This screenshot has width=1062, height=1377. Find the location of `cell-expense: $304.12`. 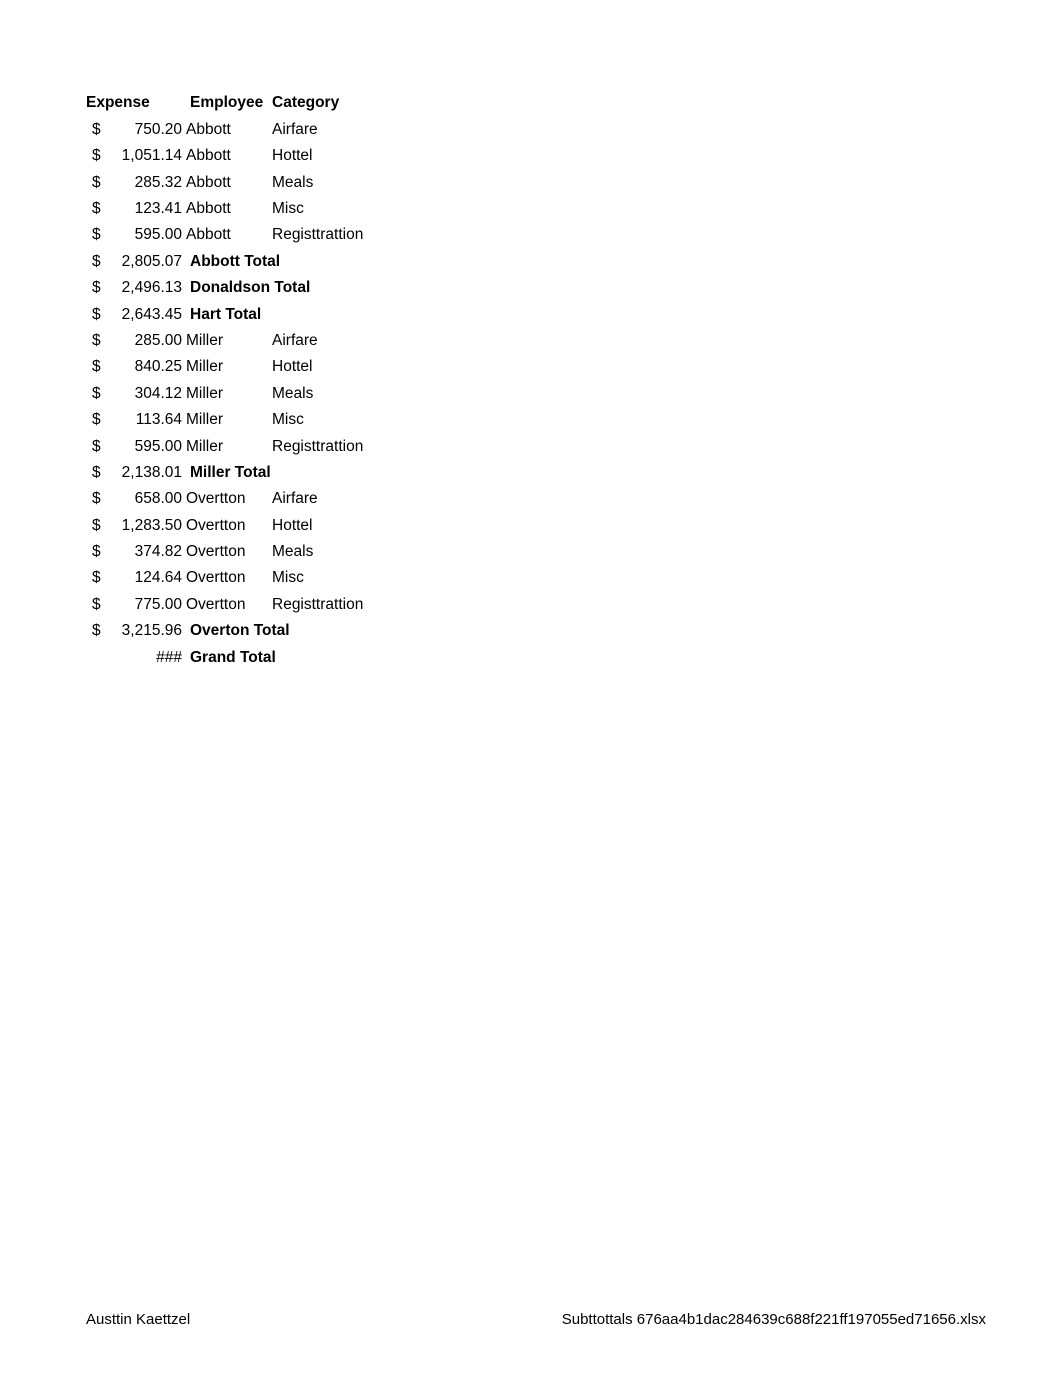

cell-expense: $304.12 is located at coordinates (135, 393).